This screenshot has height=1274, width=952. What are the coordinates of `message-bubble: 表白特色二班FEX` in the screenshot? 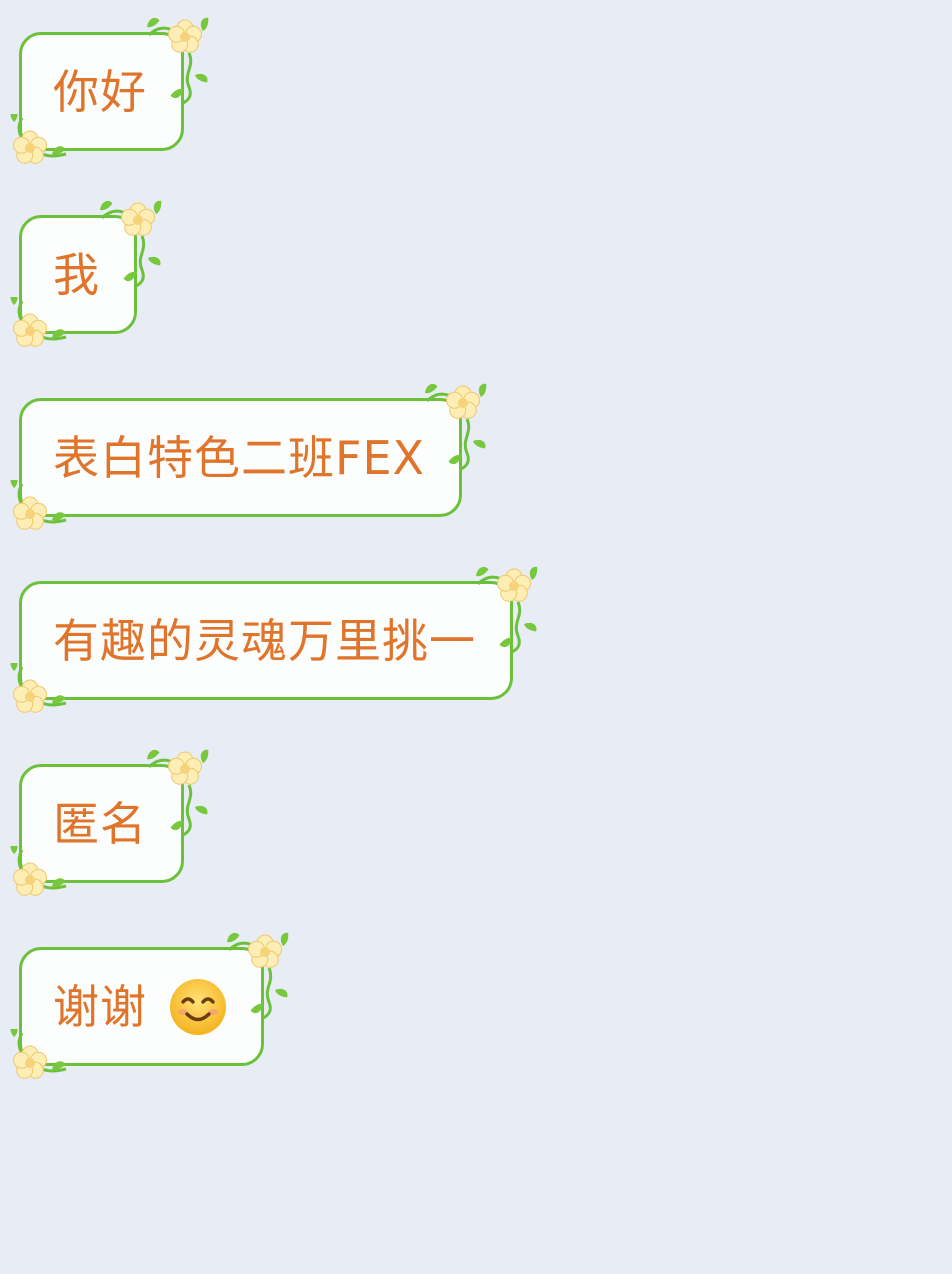 It's located at (249, 455).